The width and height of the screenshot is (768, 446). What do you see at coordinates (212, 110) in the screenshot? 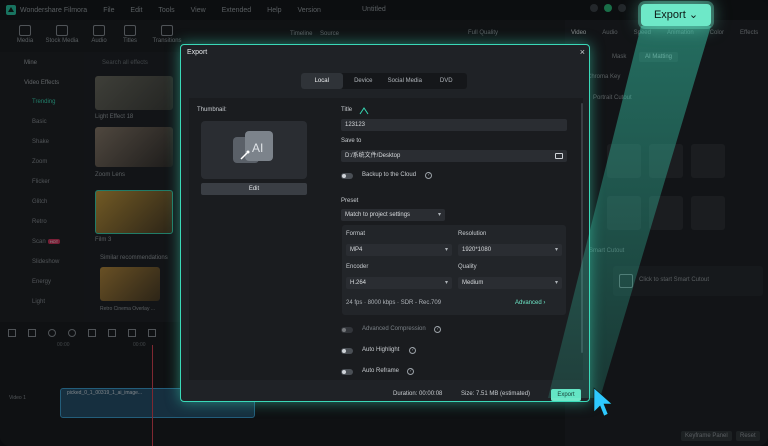
I see `thumbnail-label: Thumbnail:` at bounding box center [212, 110].